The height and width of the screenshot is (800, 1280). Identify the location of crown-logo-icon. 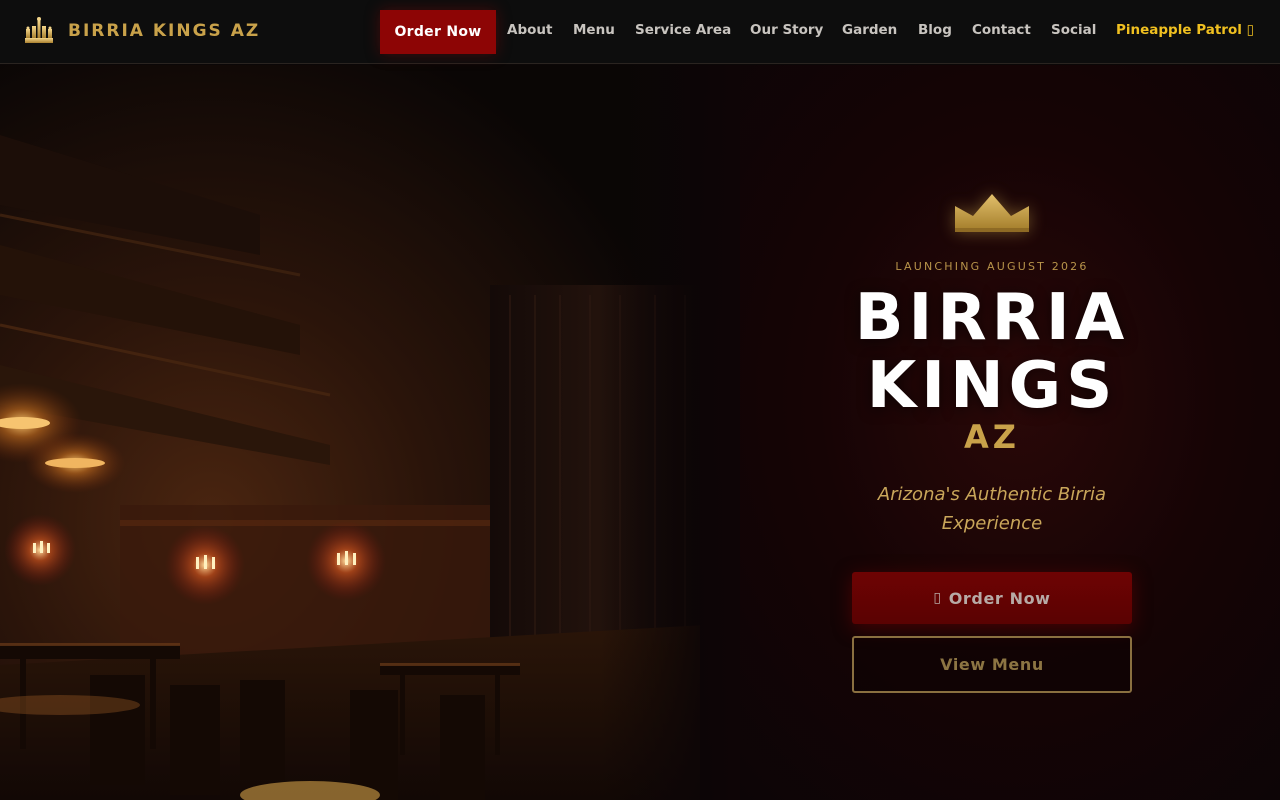
(39, 30).